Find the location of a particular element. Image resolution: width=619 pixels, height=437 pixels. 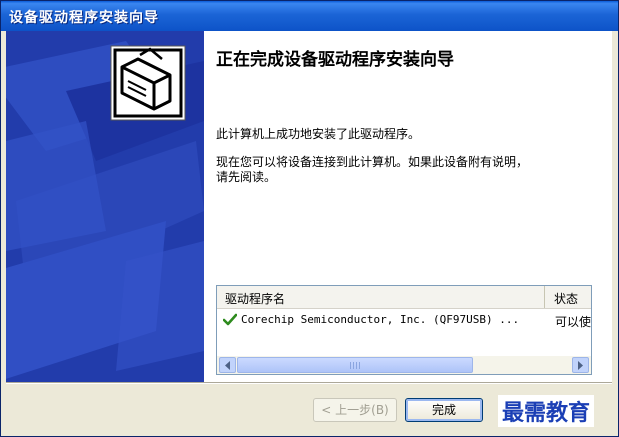

title-bar: 设备驱动程序安装向导 is located at coordinates (309, 16).